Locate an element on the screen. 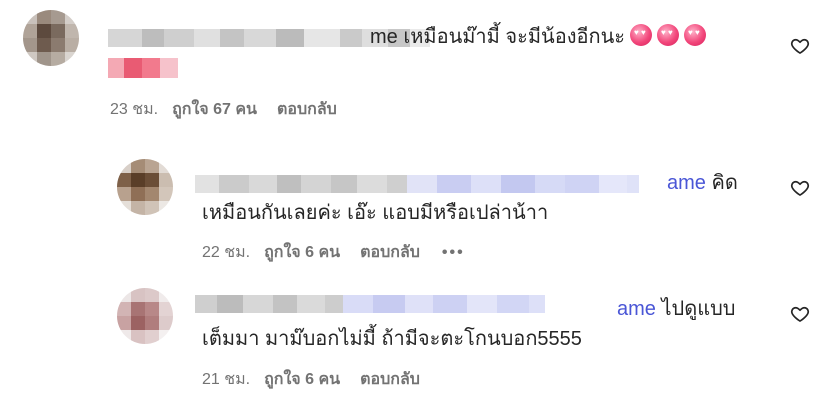  comment-text-line2: เหมือนกันเลยค่ะ เอ๊ะ แอบมีหรือเปล่าน้าา is located at coordinates (375, 213).